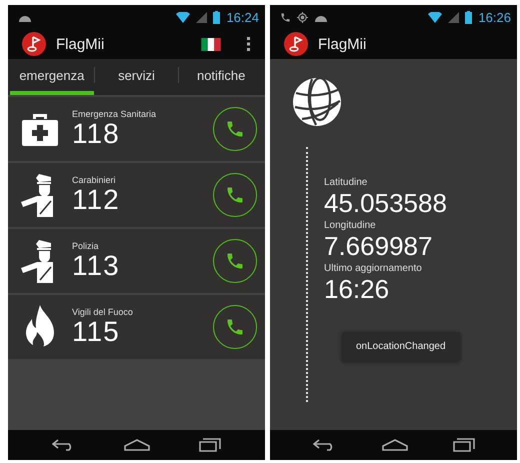 The image size is (520, 463). Describe the element at coordinates (96, 200) in the screenshot. I see `phone-number: 112` at that location.